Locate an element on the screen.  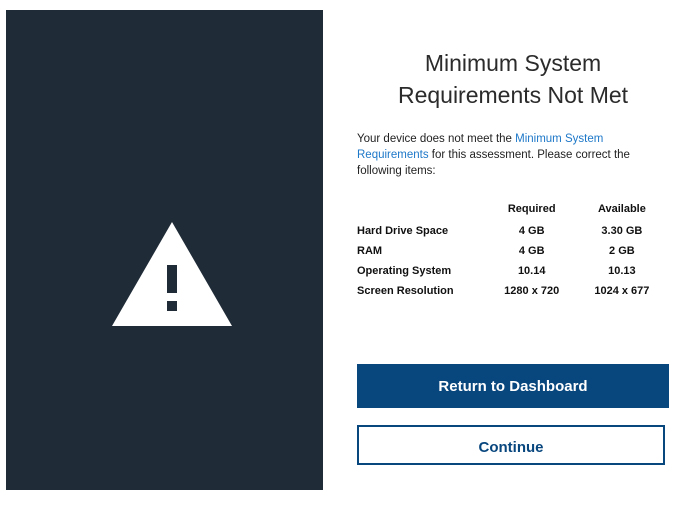
row-available: 1024 x 677 is located at coordinates (622, 291).